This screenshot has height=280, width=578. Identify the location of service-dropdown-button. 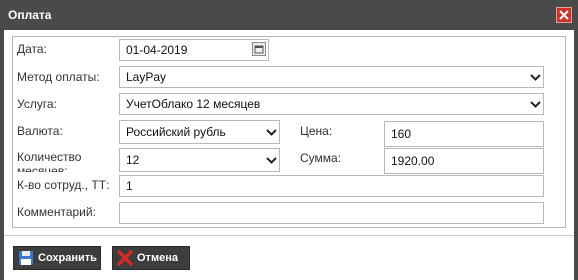
(535, 104).